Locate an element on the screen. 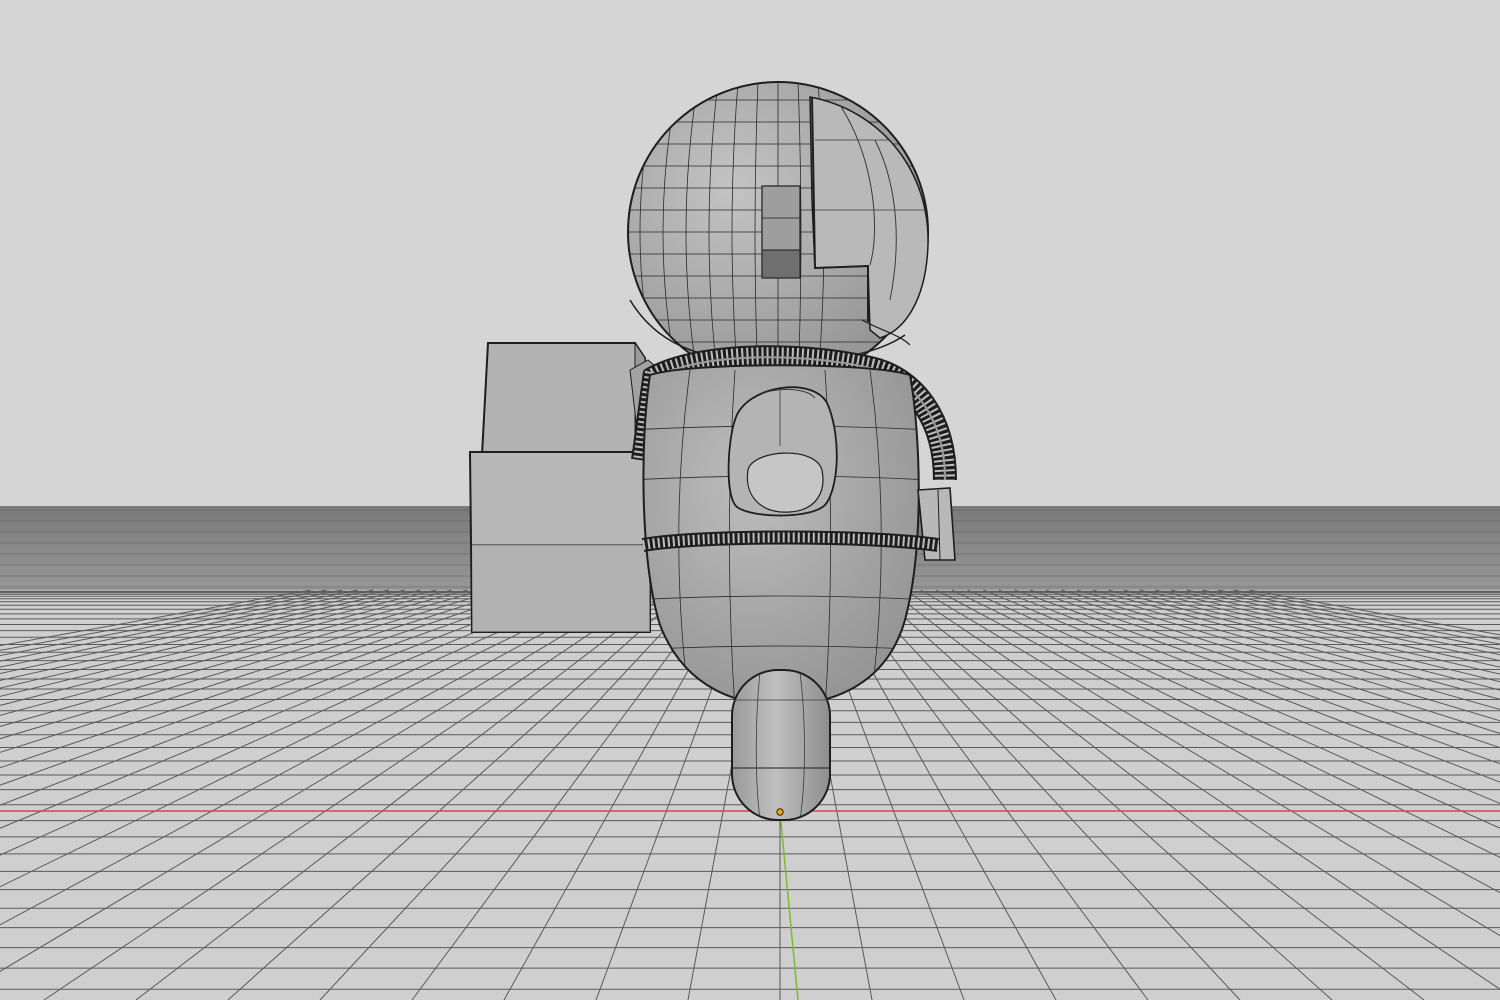 Image resolution: width=1500 pixels, height=1000 pixels. astronaut-belt is located at coordinates (790, 541).